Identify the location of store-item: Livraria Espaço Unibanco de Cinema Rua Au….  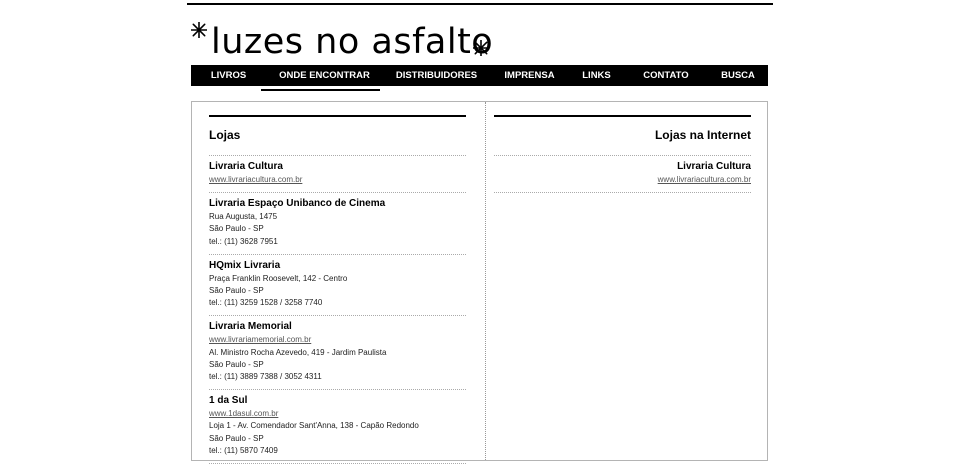
(337, 223).